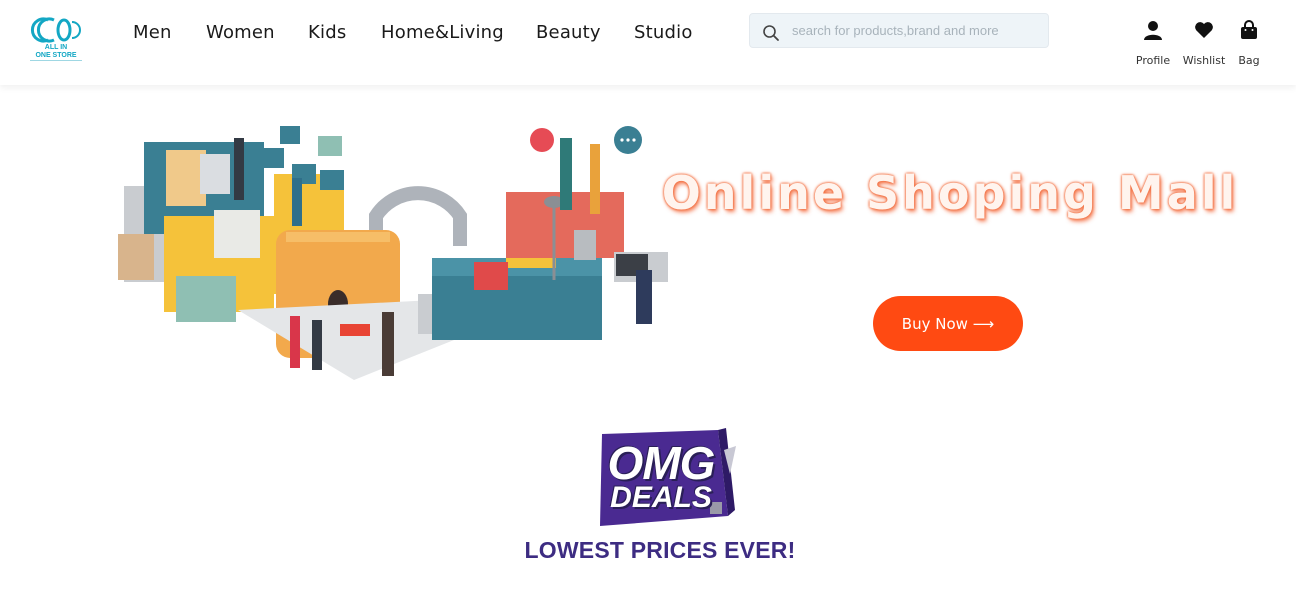 The image size is (1296, 590). I want to click on store-logo: ALL IN ONE STORE, so click(56, 39).